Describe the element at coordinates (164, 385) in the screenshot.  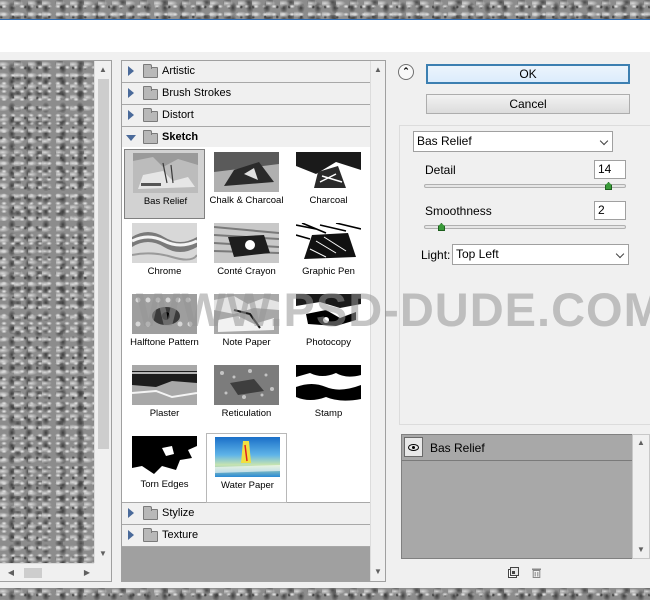
I see `plaster-thumbnail` at that location.